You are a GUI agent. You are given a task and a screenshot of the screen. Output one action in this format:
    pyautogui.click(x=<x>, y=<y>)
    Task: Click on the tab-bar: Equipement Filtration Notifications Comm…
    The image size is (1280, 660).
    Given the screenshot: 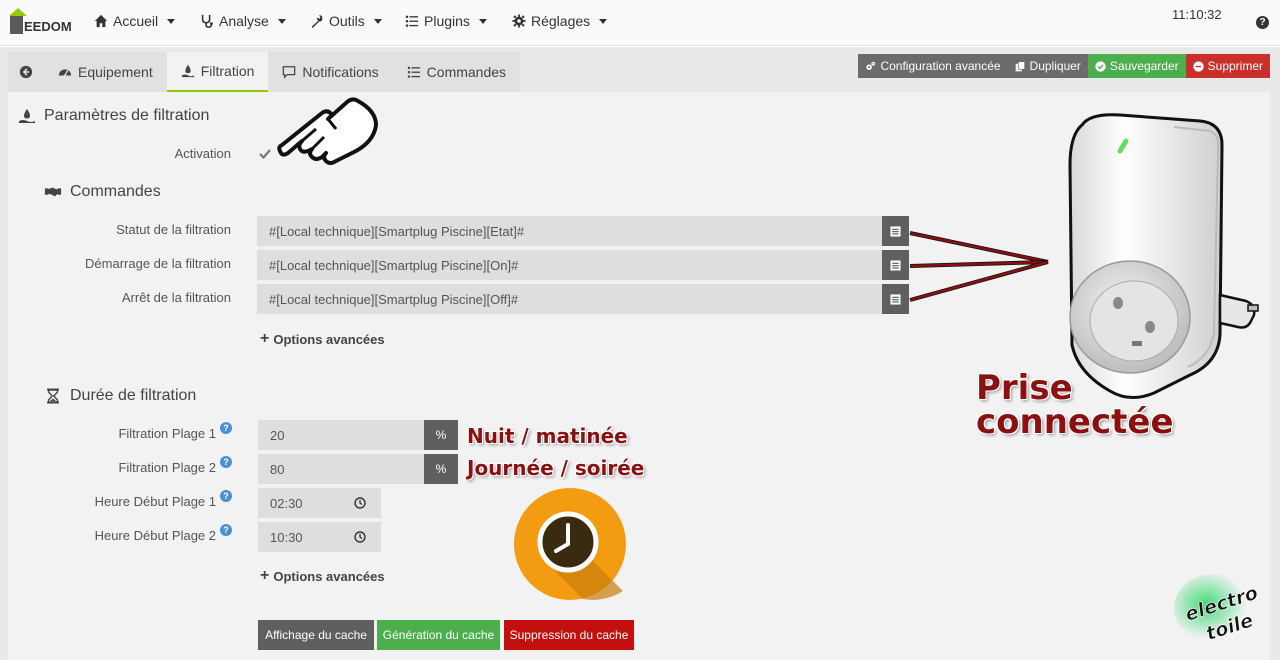 What is the action you would take?
    pyautogui.click(x=264, y=72)
    